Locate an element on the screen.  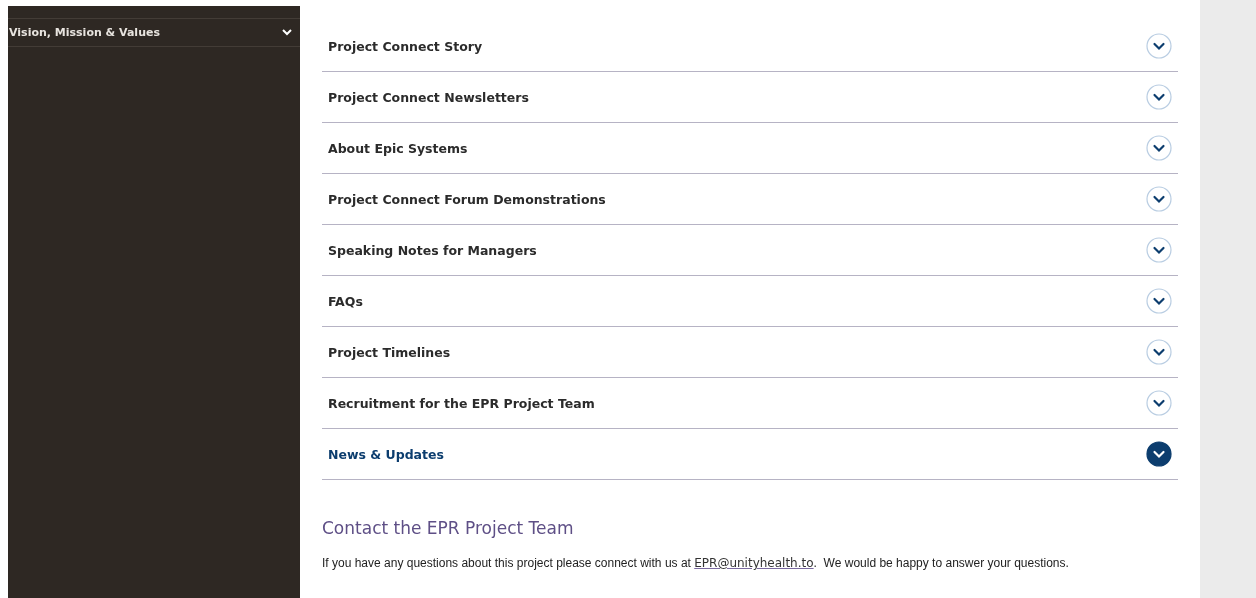
accordion-item: News & Updates is located at coordinates (750, 454).